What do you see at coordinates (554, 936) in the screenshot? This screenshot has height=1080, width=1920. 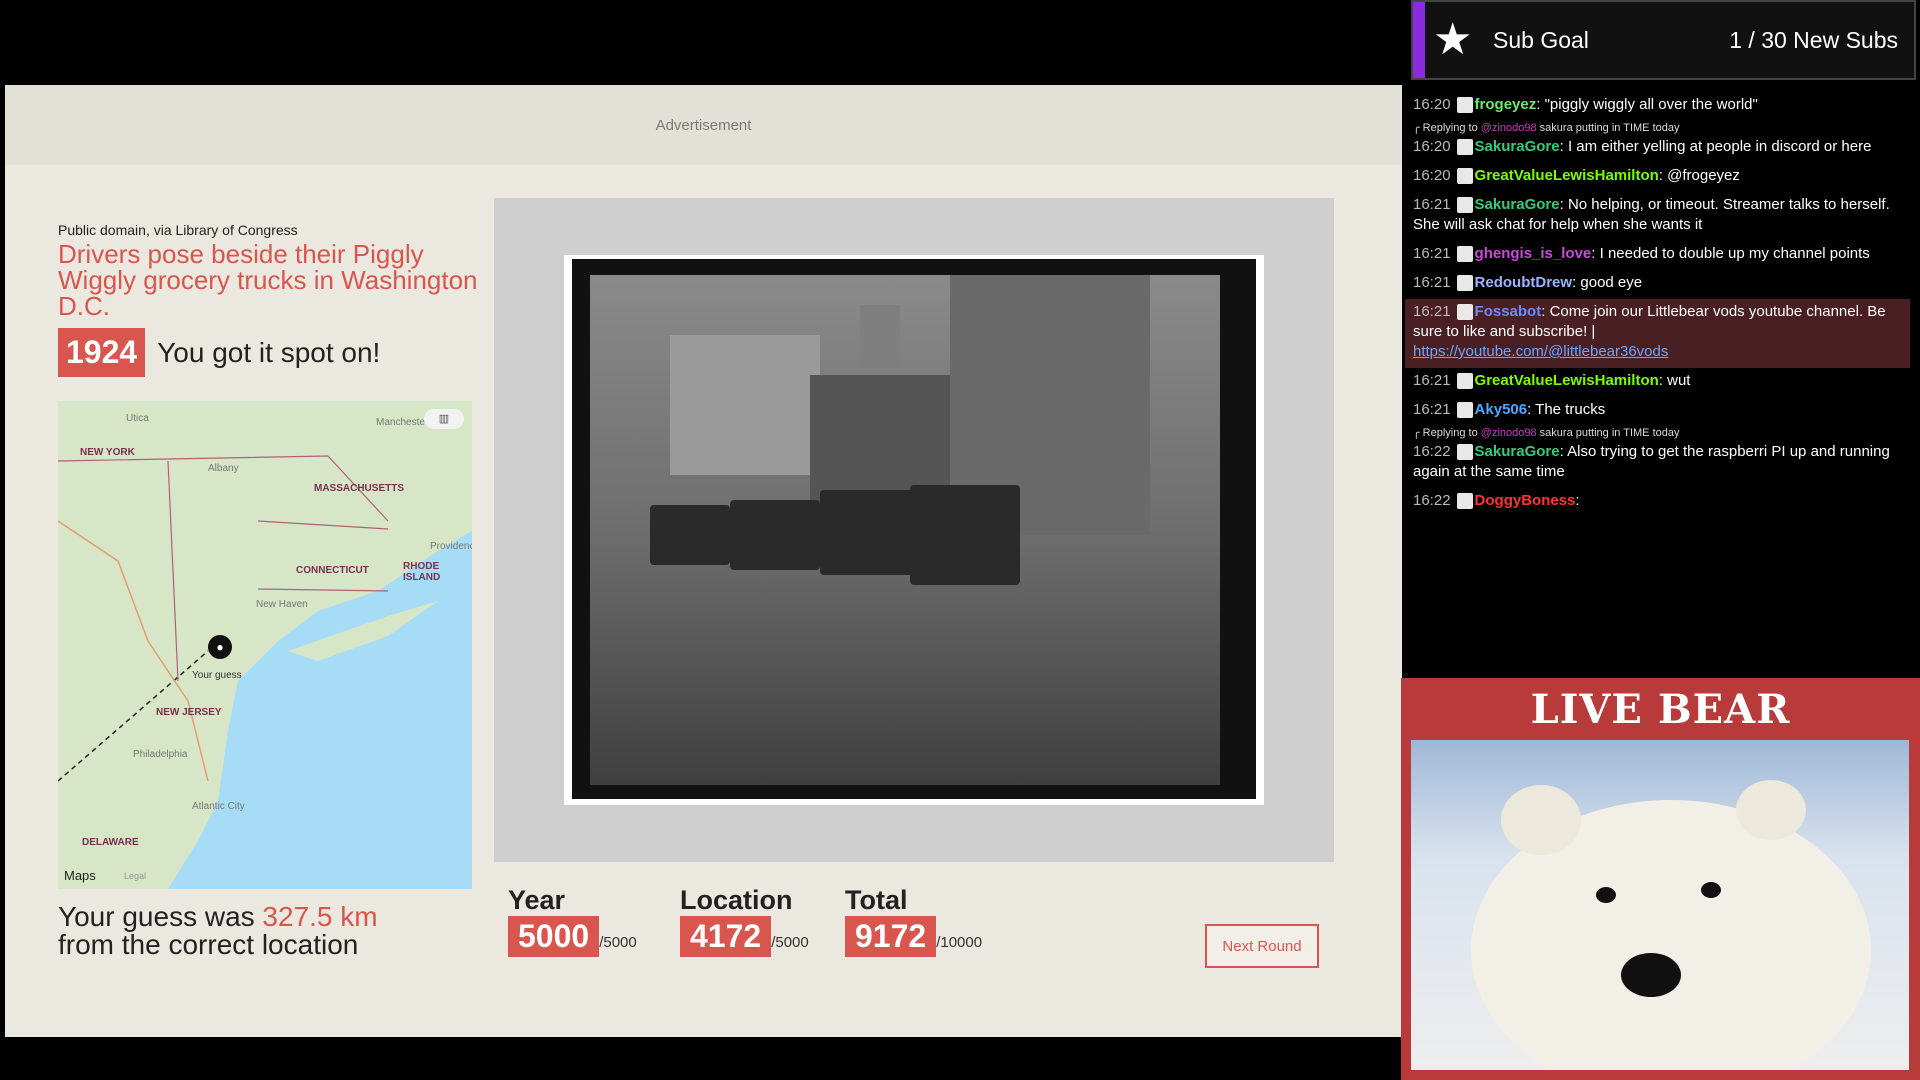 I see `score-year-value: 5000` at bounding box center [554, 936].